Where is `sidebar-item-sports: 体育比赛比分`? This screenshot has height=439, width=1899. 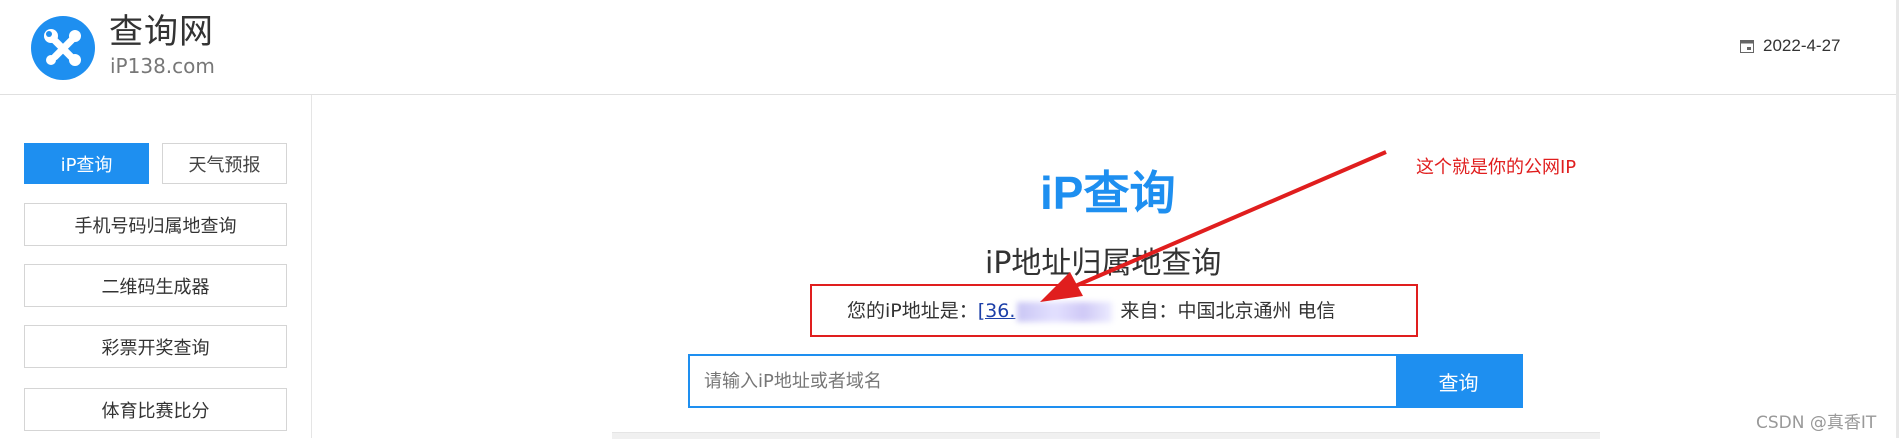 sidebar-item-sports: 体育比赛比分 is located at coordinates (155, 409).